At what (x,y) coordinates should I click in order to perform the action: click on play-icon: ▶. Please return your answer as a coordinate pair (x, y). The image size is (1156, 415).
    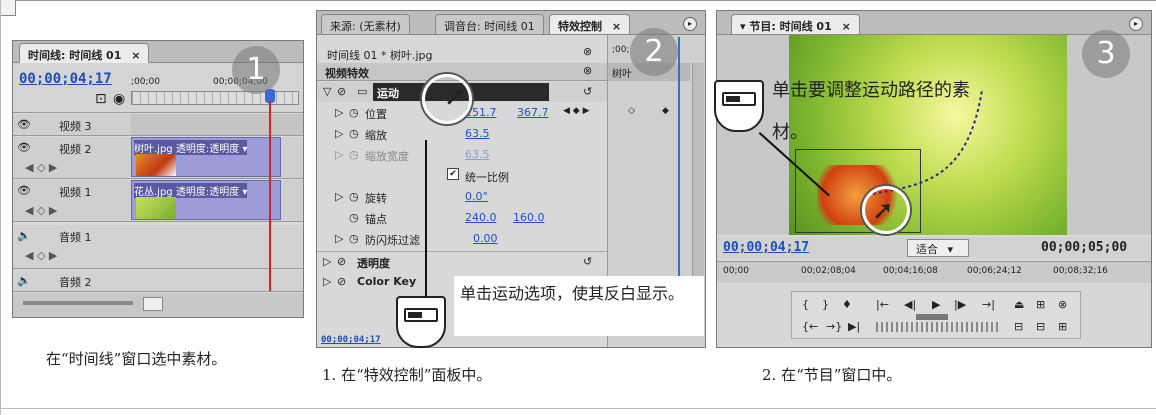
    Looking at the image, I should click on (936, 304).